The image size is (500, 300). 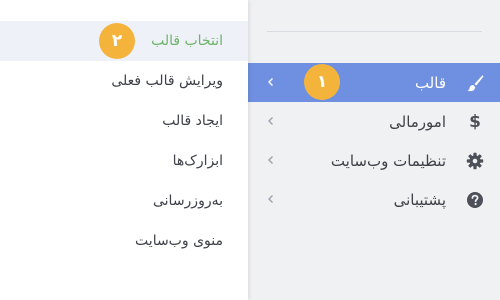 I want to click on menu-item-finance: $ امورمالی, so click(x=374, y=121).